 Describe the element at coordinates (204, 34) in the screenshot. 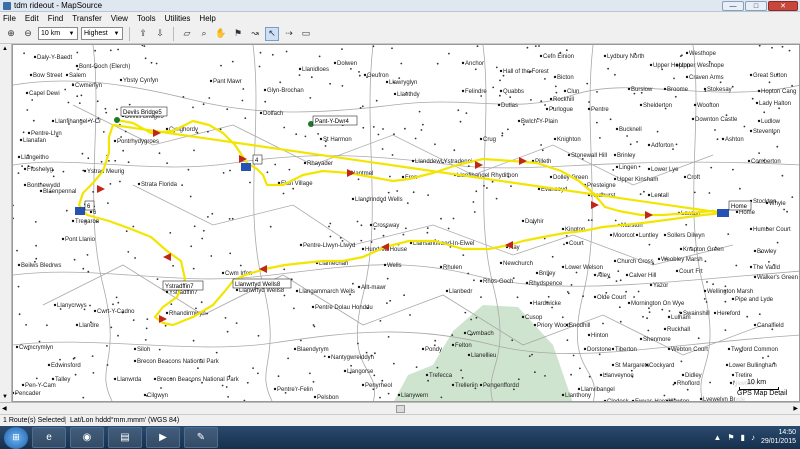

I see `zoom-tool-icon: ⌕` at that location.